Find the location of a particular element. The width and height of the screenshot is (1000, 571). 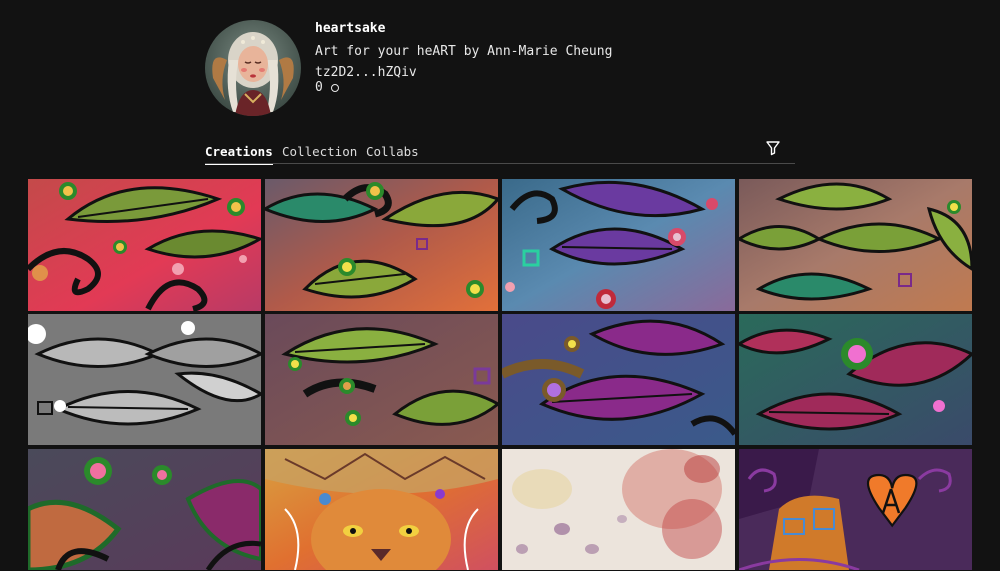

grid-item-leaf-art-red is located at coordinates (144, 245).